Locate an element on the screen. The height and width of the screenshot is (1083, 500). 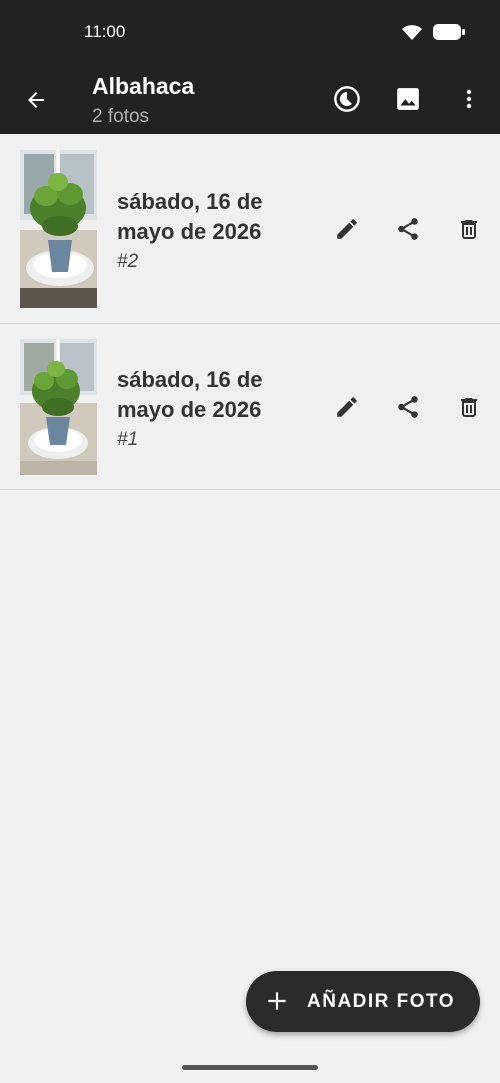
timelapse-icon is located at coordinates (347, 99).